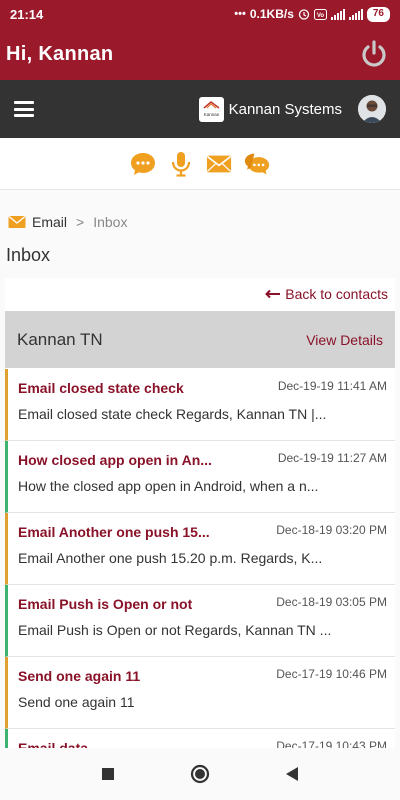  I want to click on greeting: Hi, Kannan, so click(60, 53).